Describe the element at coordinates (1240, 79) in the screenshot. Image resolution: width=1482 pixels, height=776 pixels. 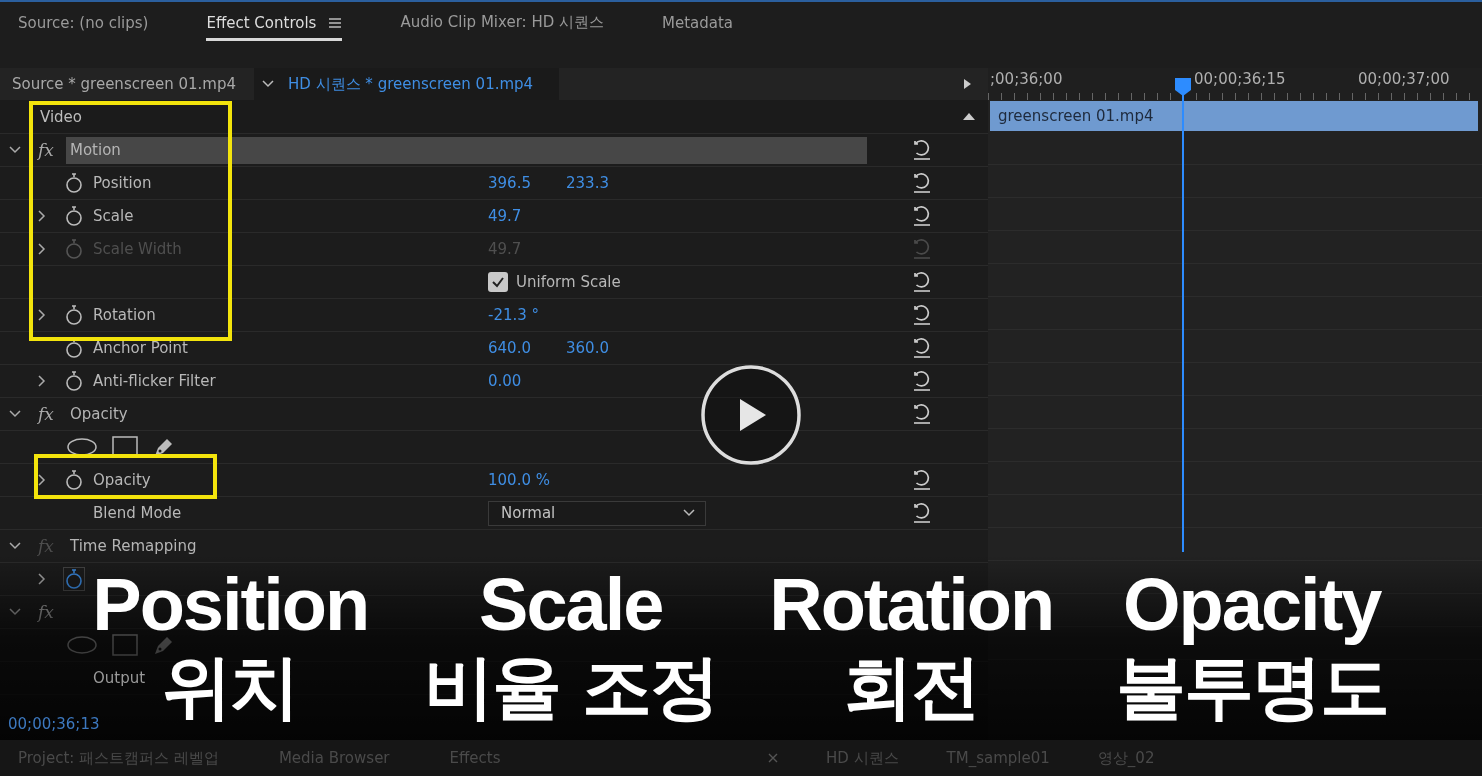
I see `time-label: 00;00;36;15` at that location.